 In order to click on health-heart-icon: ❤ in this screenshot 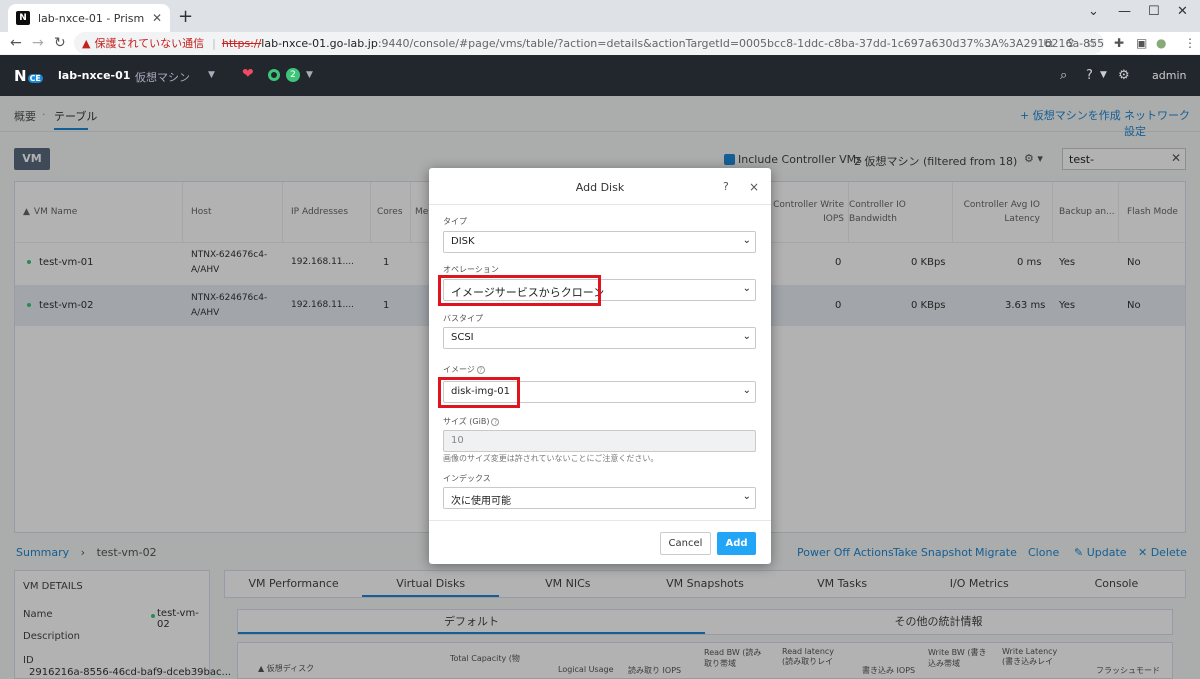, I will do `click(248, 74)`.